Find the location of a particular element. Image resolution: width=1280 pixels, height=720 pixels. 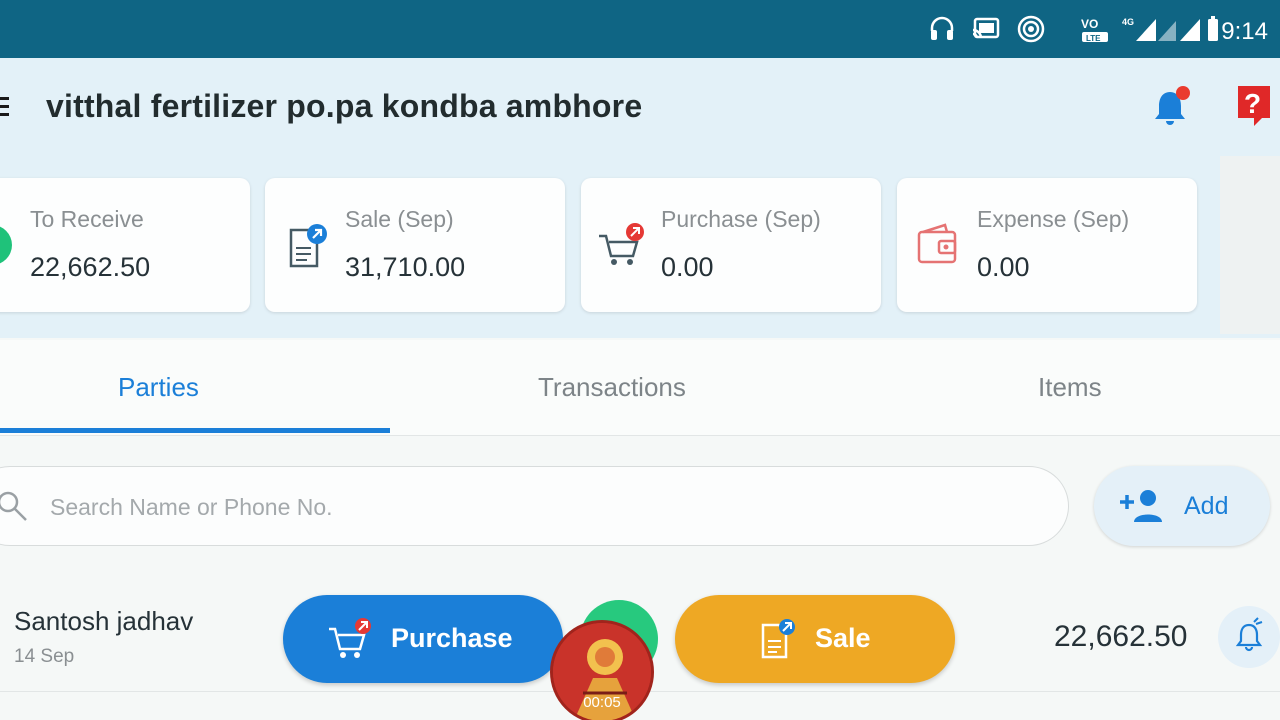

purchase-label: Purchase is located at coordinates (452, 638).